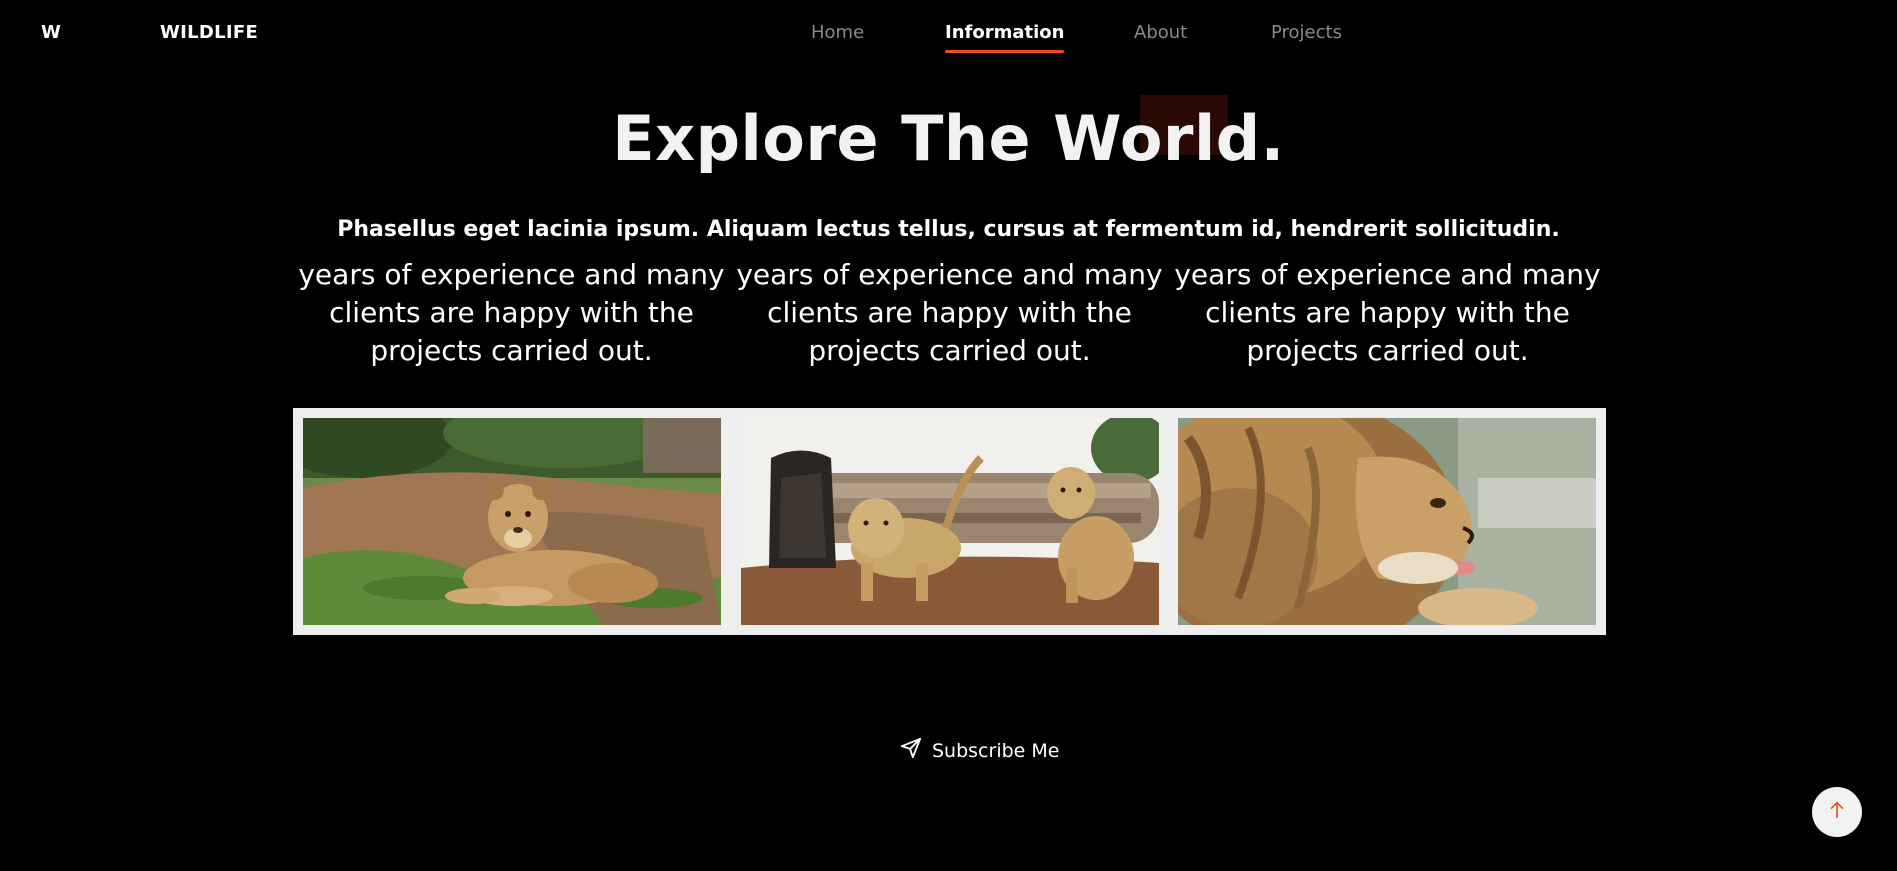  I want to click on male-lion-image, so click(1387, 521).